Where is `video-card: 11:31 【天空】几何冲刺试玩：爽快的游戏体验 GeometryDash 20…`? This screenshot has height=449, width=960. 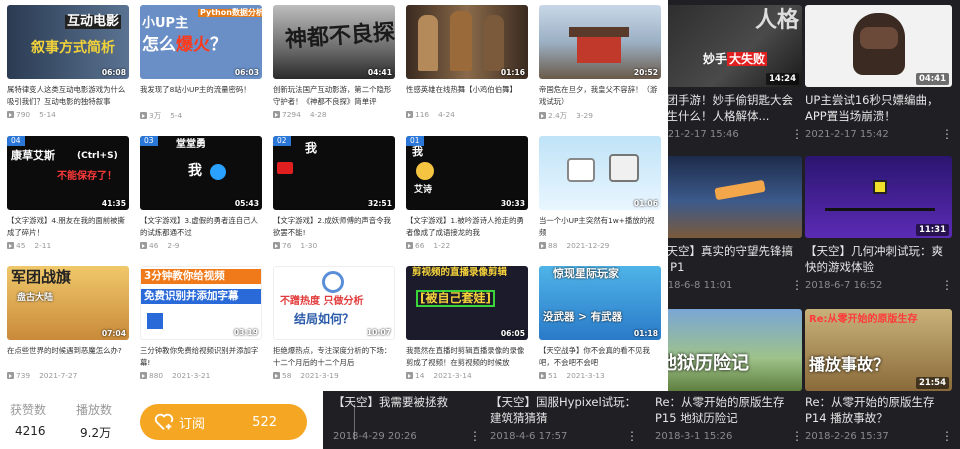
video-card: 11:31 【天空】几何冲刺试玩：爽快的游戏体验 GeometryDash 20… is located at coordinates (879, 224).